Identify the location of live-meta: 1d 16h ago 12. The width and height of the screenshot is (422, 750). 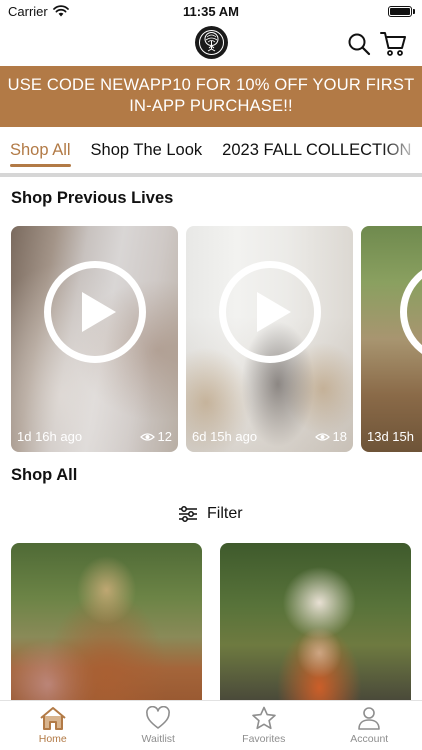
(94, 436).